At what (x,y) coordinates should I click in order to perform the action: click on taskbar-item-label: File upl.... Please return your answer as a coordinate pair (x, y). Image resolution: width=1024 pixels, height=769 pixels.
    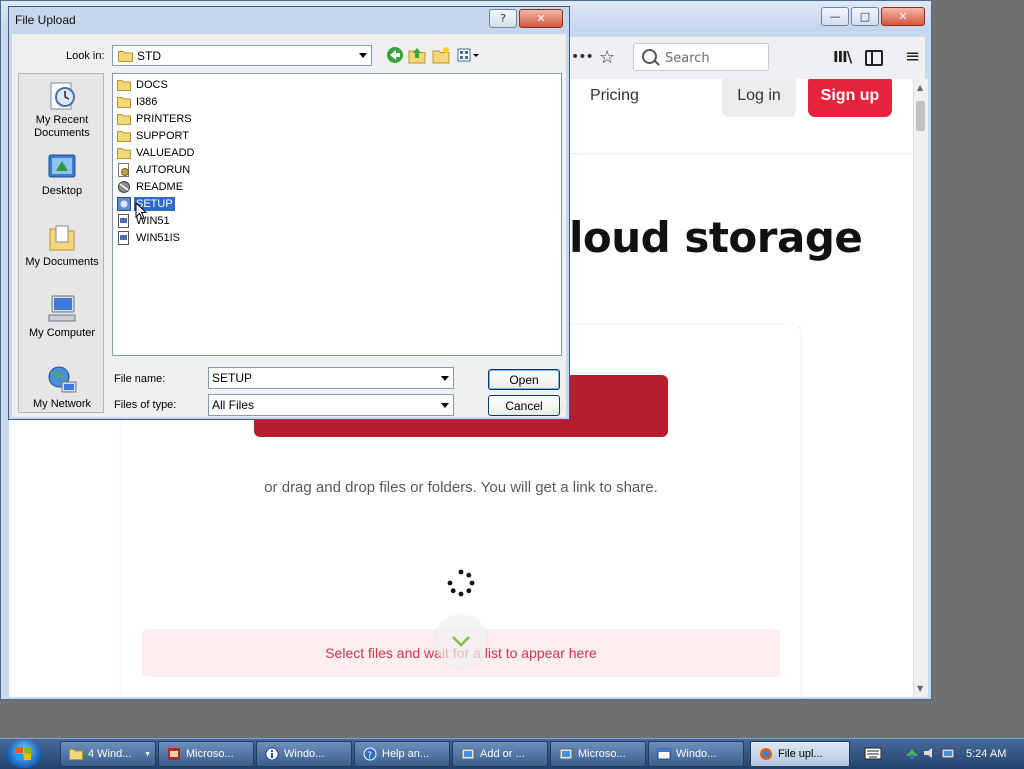
    Looking at the image, I should click on (800, 754).